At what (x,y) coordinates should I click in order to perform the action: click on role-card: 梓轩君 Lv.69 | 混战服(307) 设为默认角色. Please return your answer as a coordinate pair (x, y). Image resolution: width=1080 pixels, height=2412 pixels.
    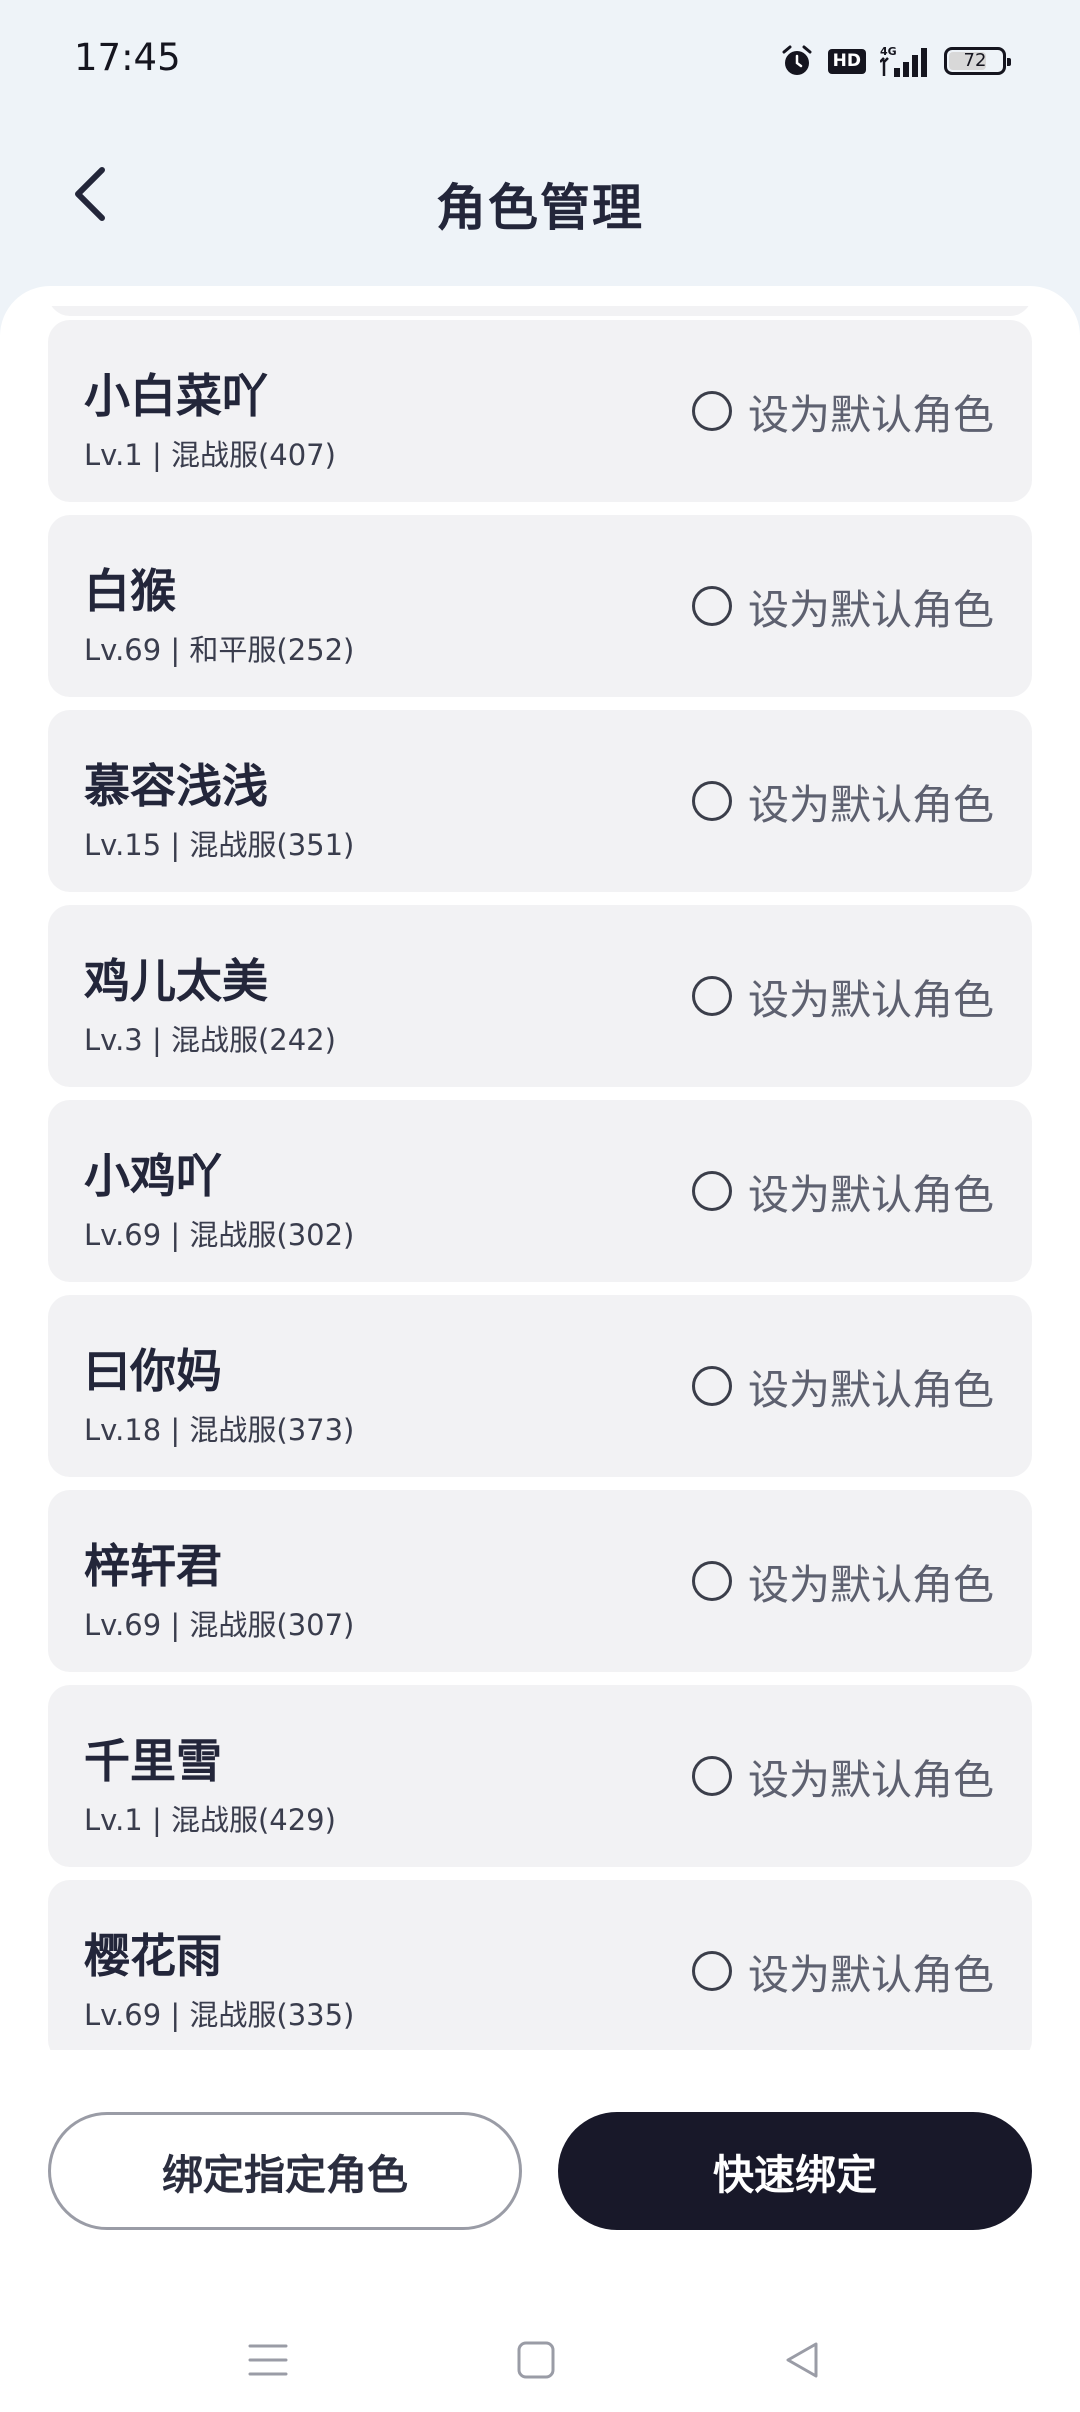
    Looking at the image, I should click on (540, 1581).